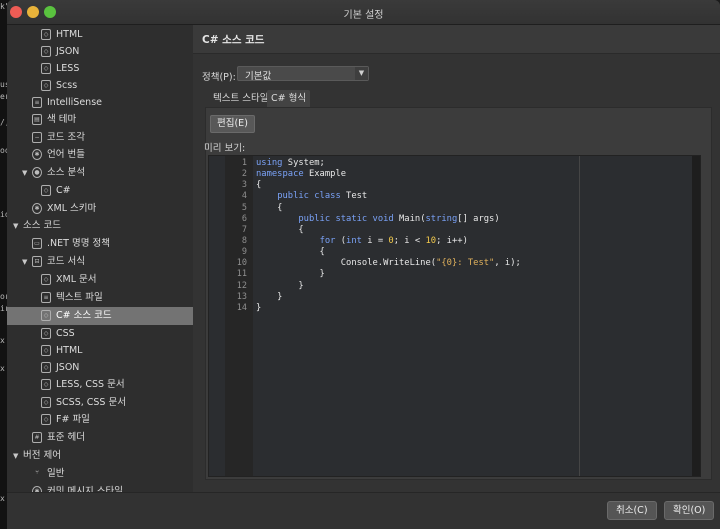 This screenshot has height=529, width=720. Describe the element at coordinates (100, 244) in the screenshot. I see `sidebar-item-dotnet-naming: ▭ .NET 명명 정책` at that location.